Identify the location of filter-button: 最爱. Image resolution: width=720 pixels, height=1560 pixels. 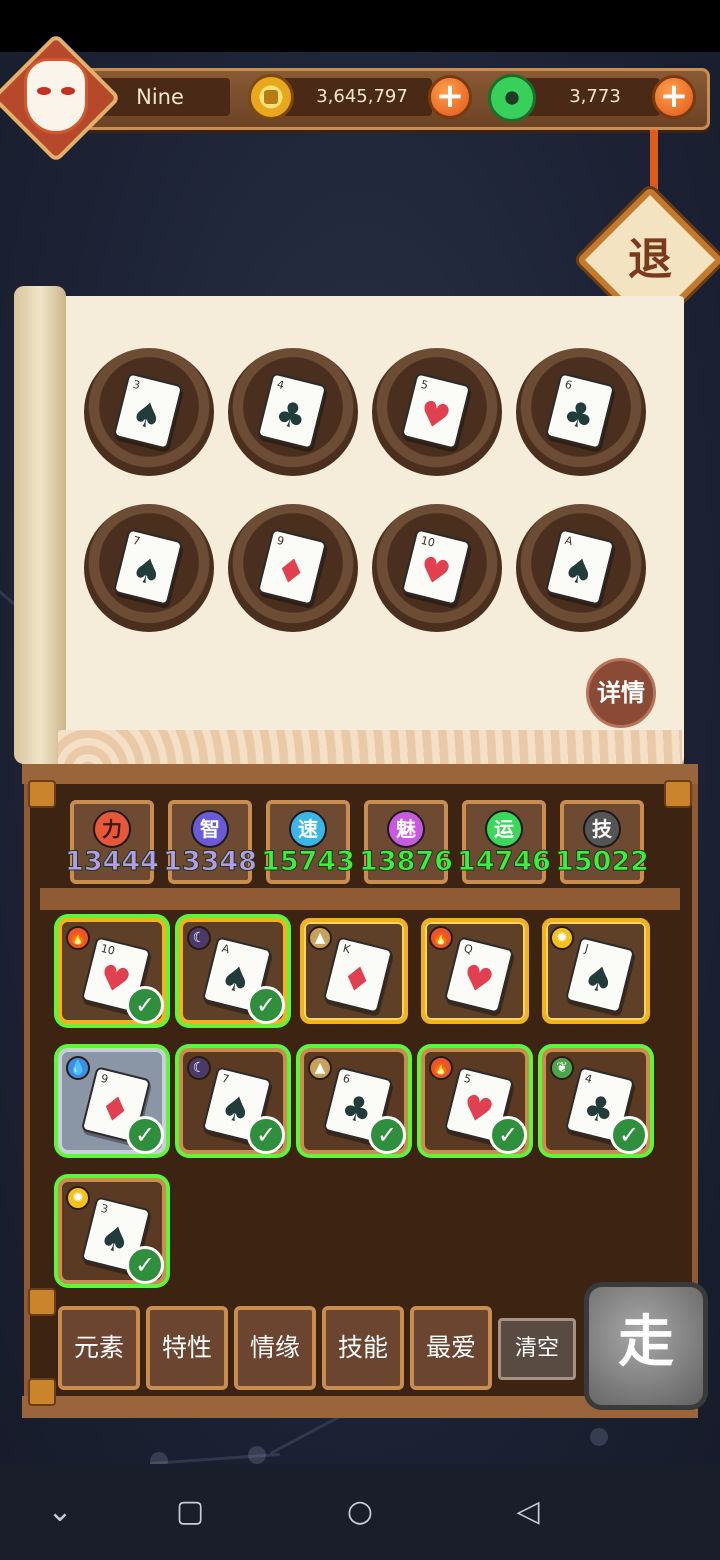
(451, 1348).